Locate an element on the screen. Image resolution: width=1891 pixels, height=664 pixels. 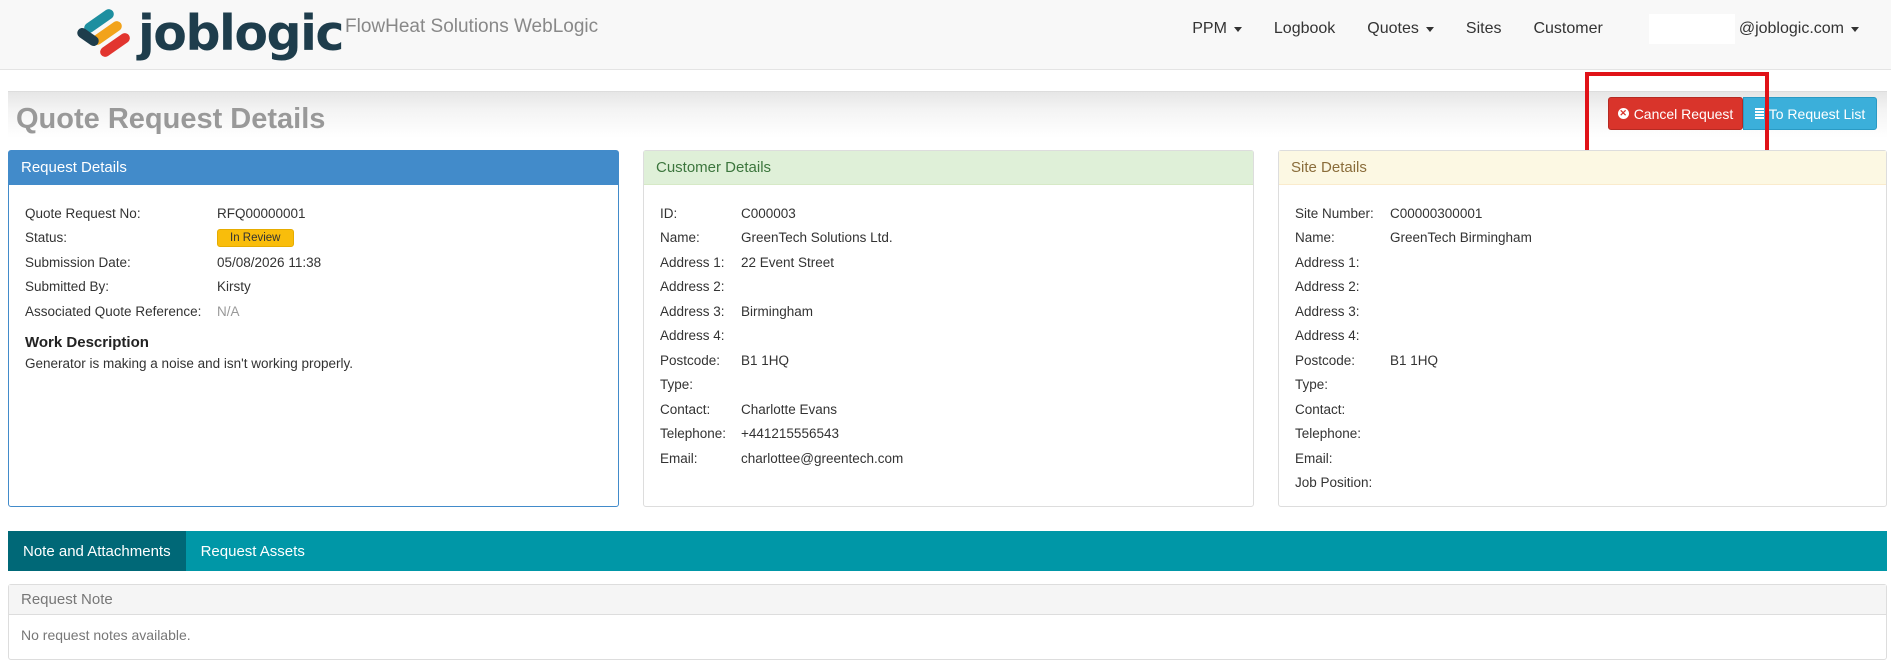
detail-row: Quote Request No: RFQ00000001 is located at coordinates (321, 213).